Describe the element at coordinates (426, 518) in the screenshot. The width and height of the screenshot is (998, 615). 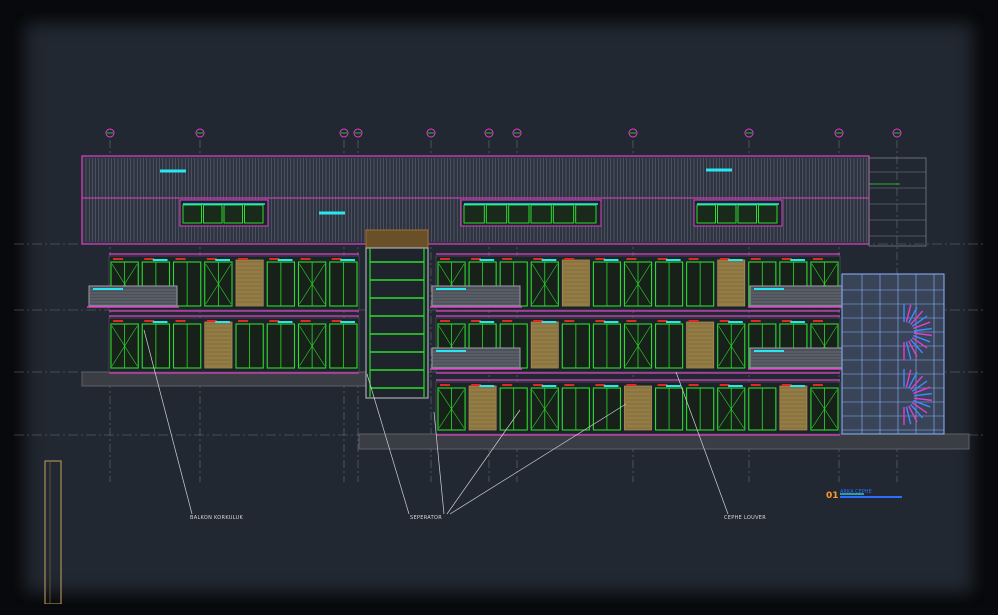
I see `annotation-separator: SEPERATOR` at that location.